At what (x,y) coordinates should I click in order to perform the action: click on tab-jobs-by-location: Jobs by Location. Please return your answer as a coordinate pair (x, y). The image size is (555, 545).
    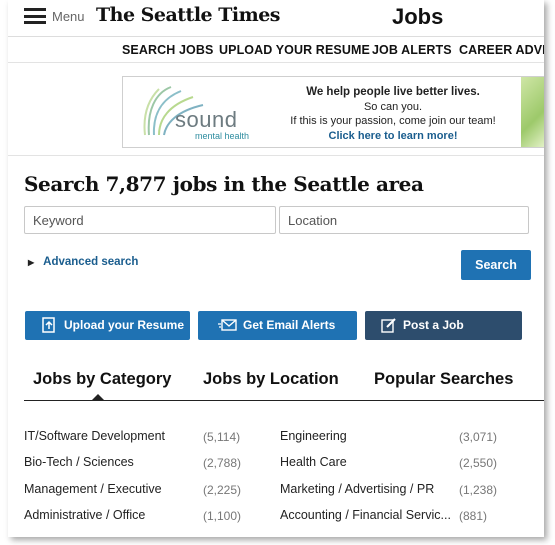
    Looking at the image, I should click on (271, 379).